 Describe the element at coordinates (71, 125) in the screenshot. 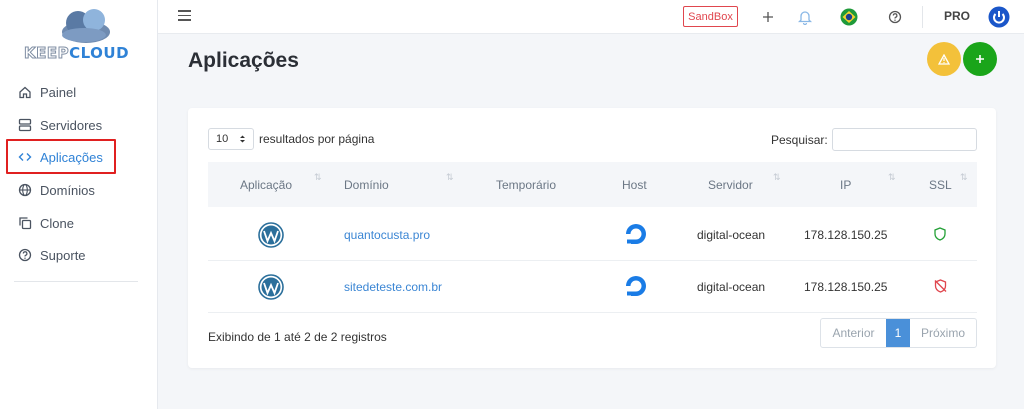

I see `sidebar-item-label: Servidores` at that location.